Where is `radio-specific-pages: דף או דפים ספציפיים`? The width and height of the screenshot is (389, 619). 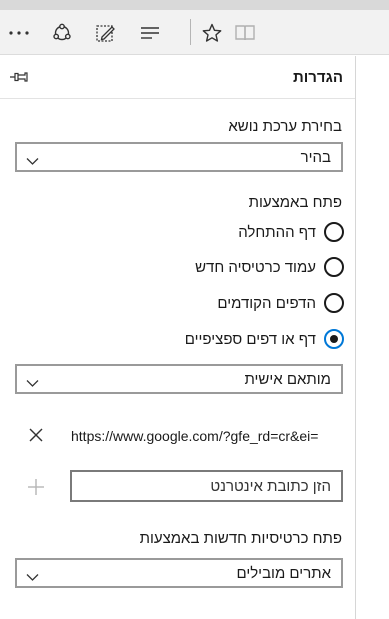
radio-specific-pages: דף או דפים ספציפיים is located at coordinates (264, 339).